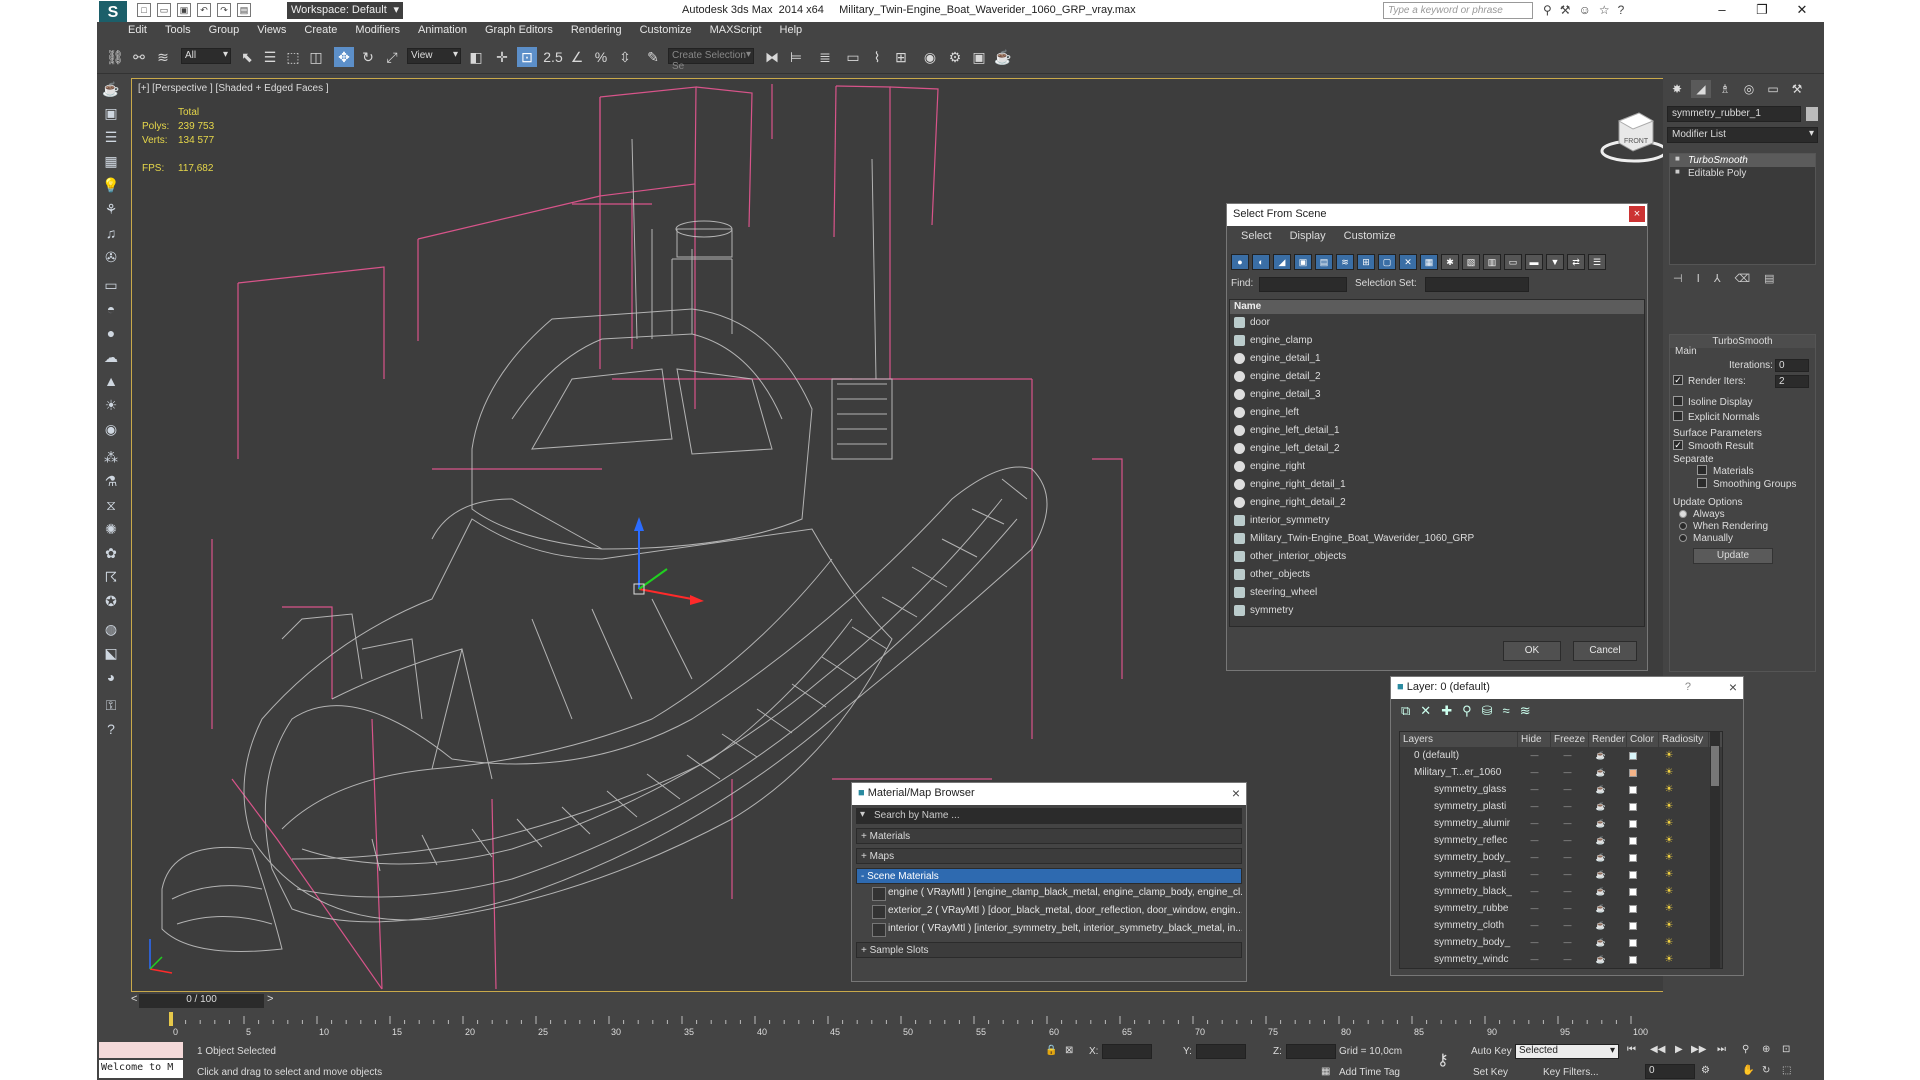 The image size is (1920, 1080). What do you see at coordinates (1567, 1051) in the screenshot?
I see `key-mode-dropdown: Selected` at bounding box center [1567, 1051].